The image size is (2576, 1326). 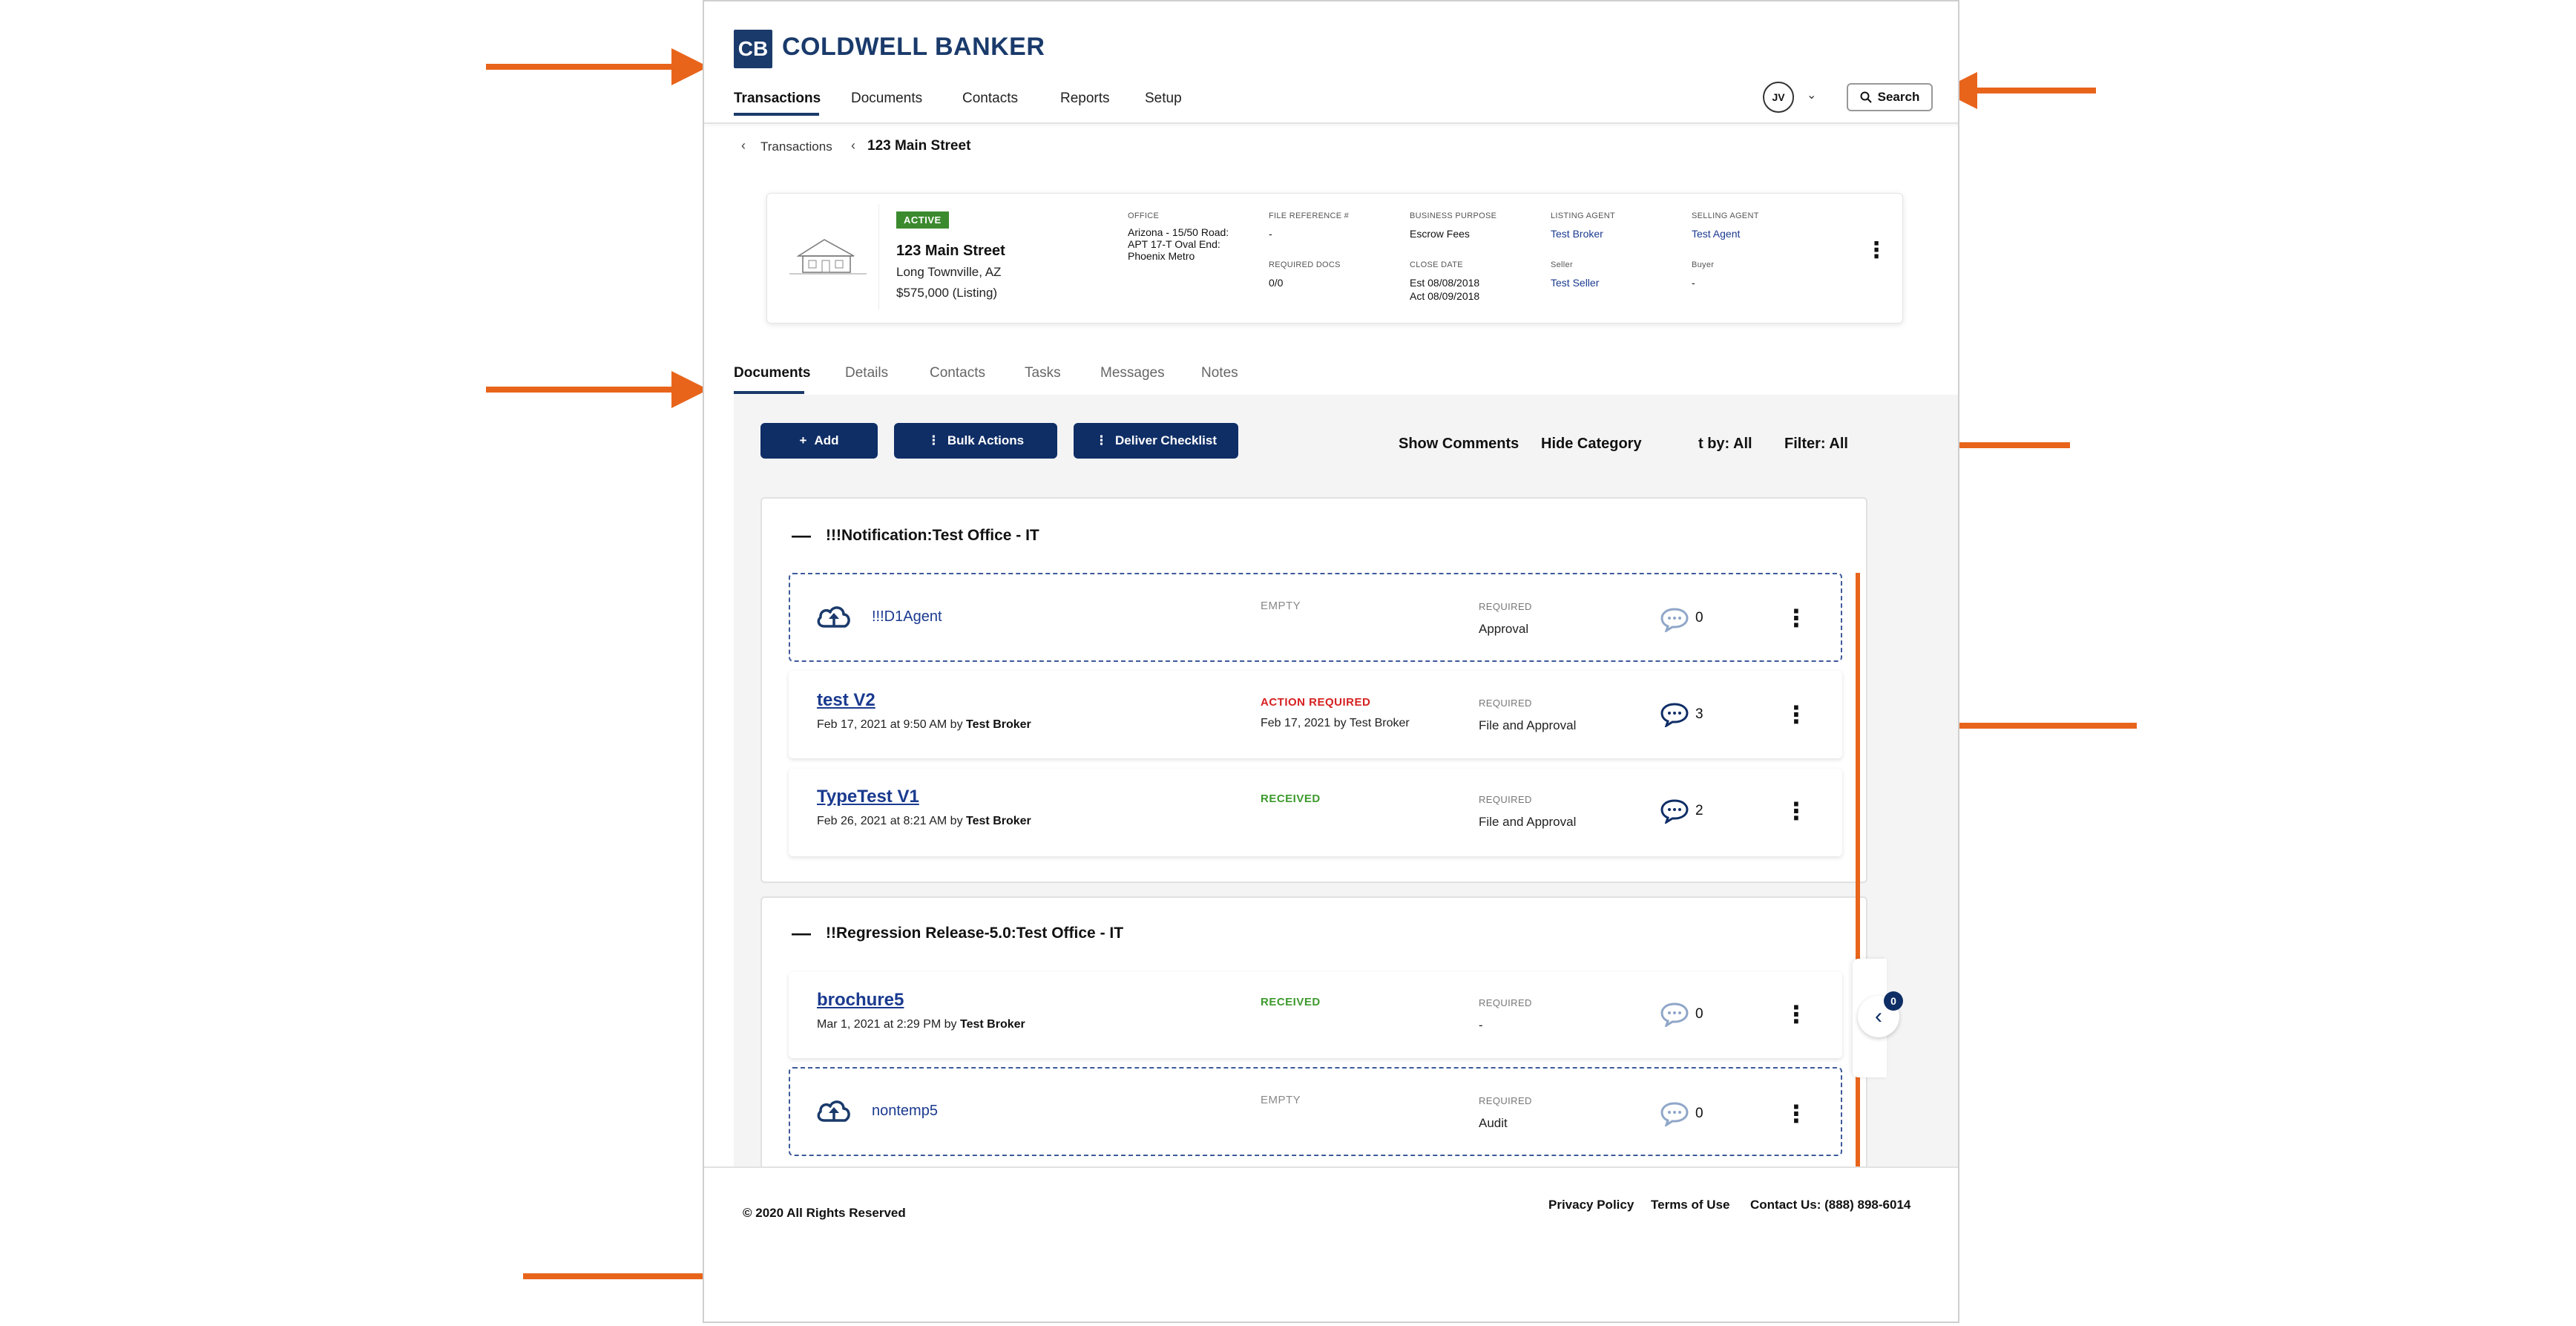 I want to click on hide-category-toggle: Hide Category, so click(x=1592, y=444).